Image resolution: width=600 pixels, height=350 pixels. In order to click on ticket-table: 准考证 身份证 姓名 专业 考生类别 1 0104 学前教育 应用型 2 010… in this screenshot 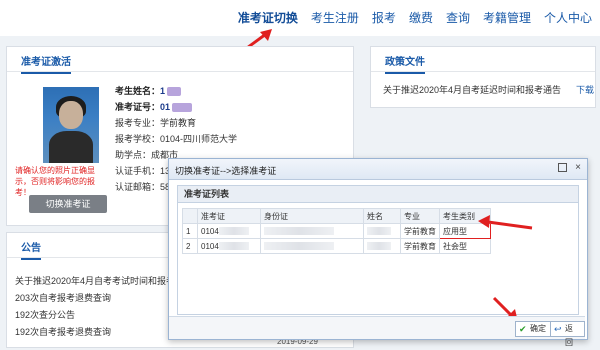, I will do `click(336, 231)`.